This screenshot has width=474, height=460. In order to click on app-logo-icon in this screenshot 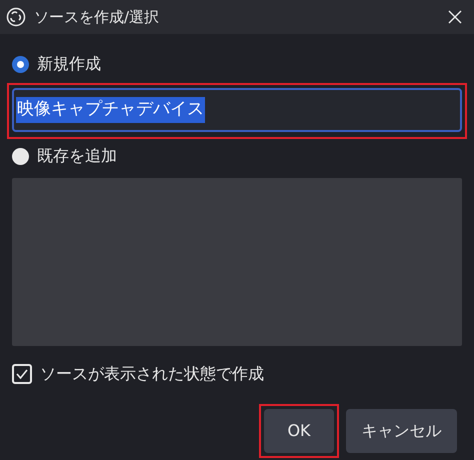, I will do `click(16, 17)`.